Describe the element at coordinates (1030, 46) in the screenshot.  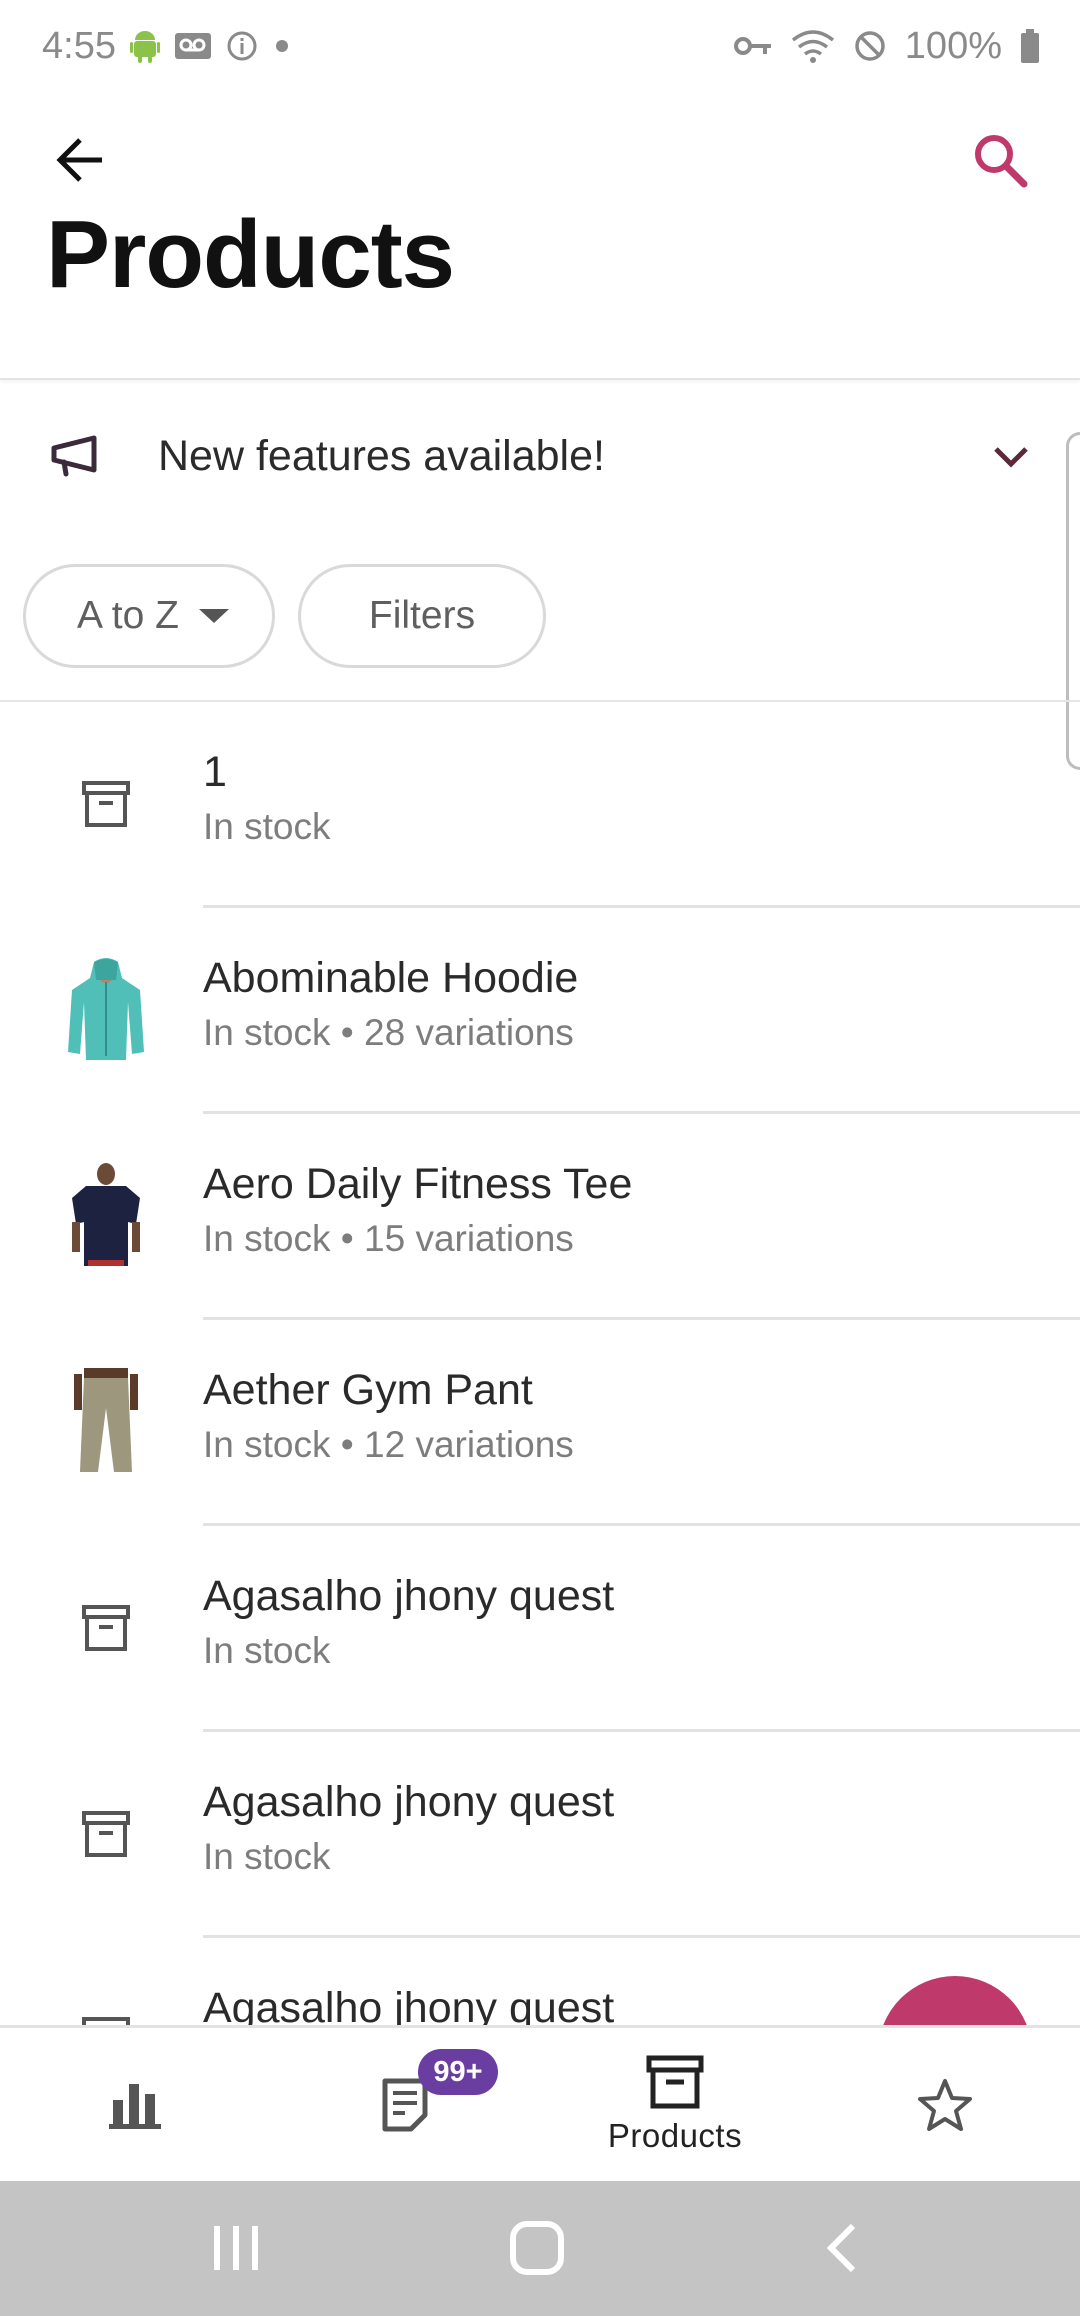
I see `battery-icon` at that location.